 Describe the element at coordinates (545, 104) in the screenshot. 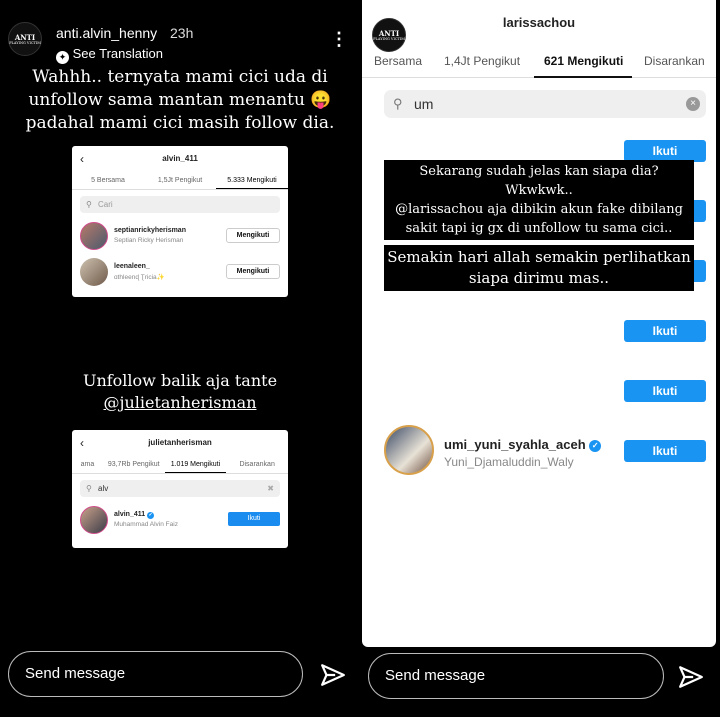

I see `search-field: ⚲ um ×` at that location.